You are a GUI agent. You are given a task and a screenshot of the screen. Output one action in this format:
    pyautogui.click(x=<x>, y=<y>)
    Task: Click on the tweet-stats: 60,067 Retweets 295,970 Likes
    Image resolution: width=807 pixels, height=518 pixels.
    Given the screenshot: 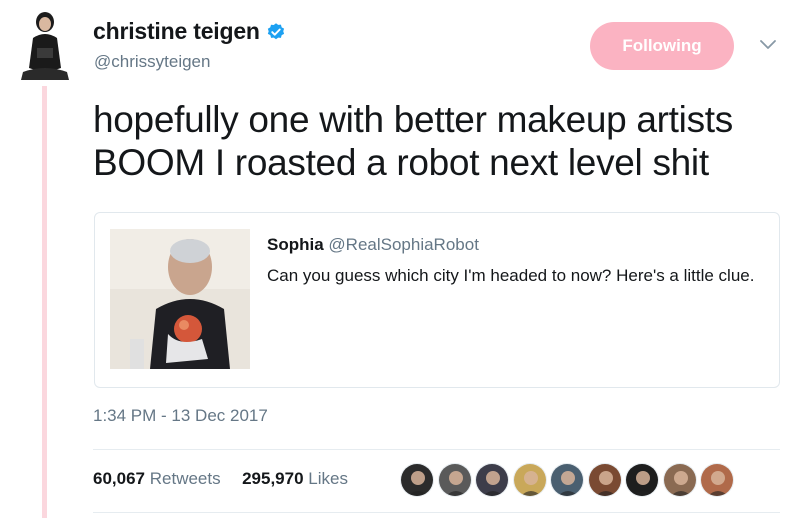 What is the action you would take?
    pyautogui.click(x=220, y=479)
    